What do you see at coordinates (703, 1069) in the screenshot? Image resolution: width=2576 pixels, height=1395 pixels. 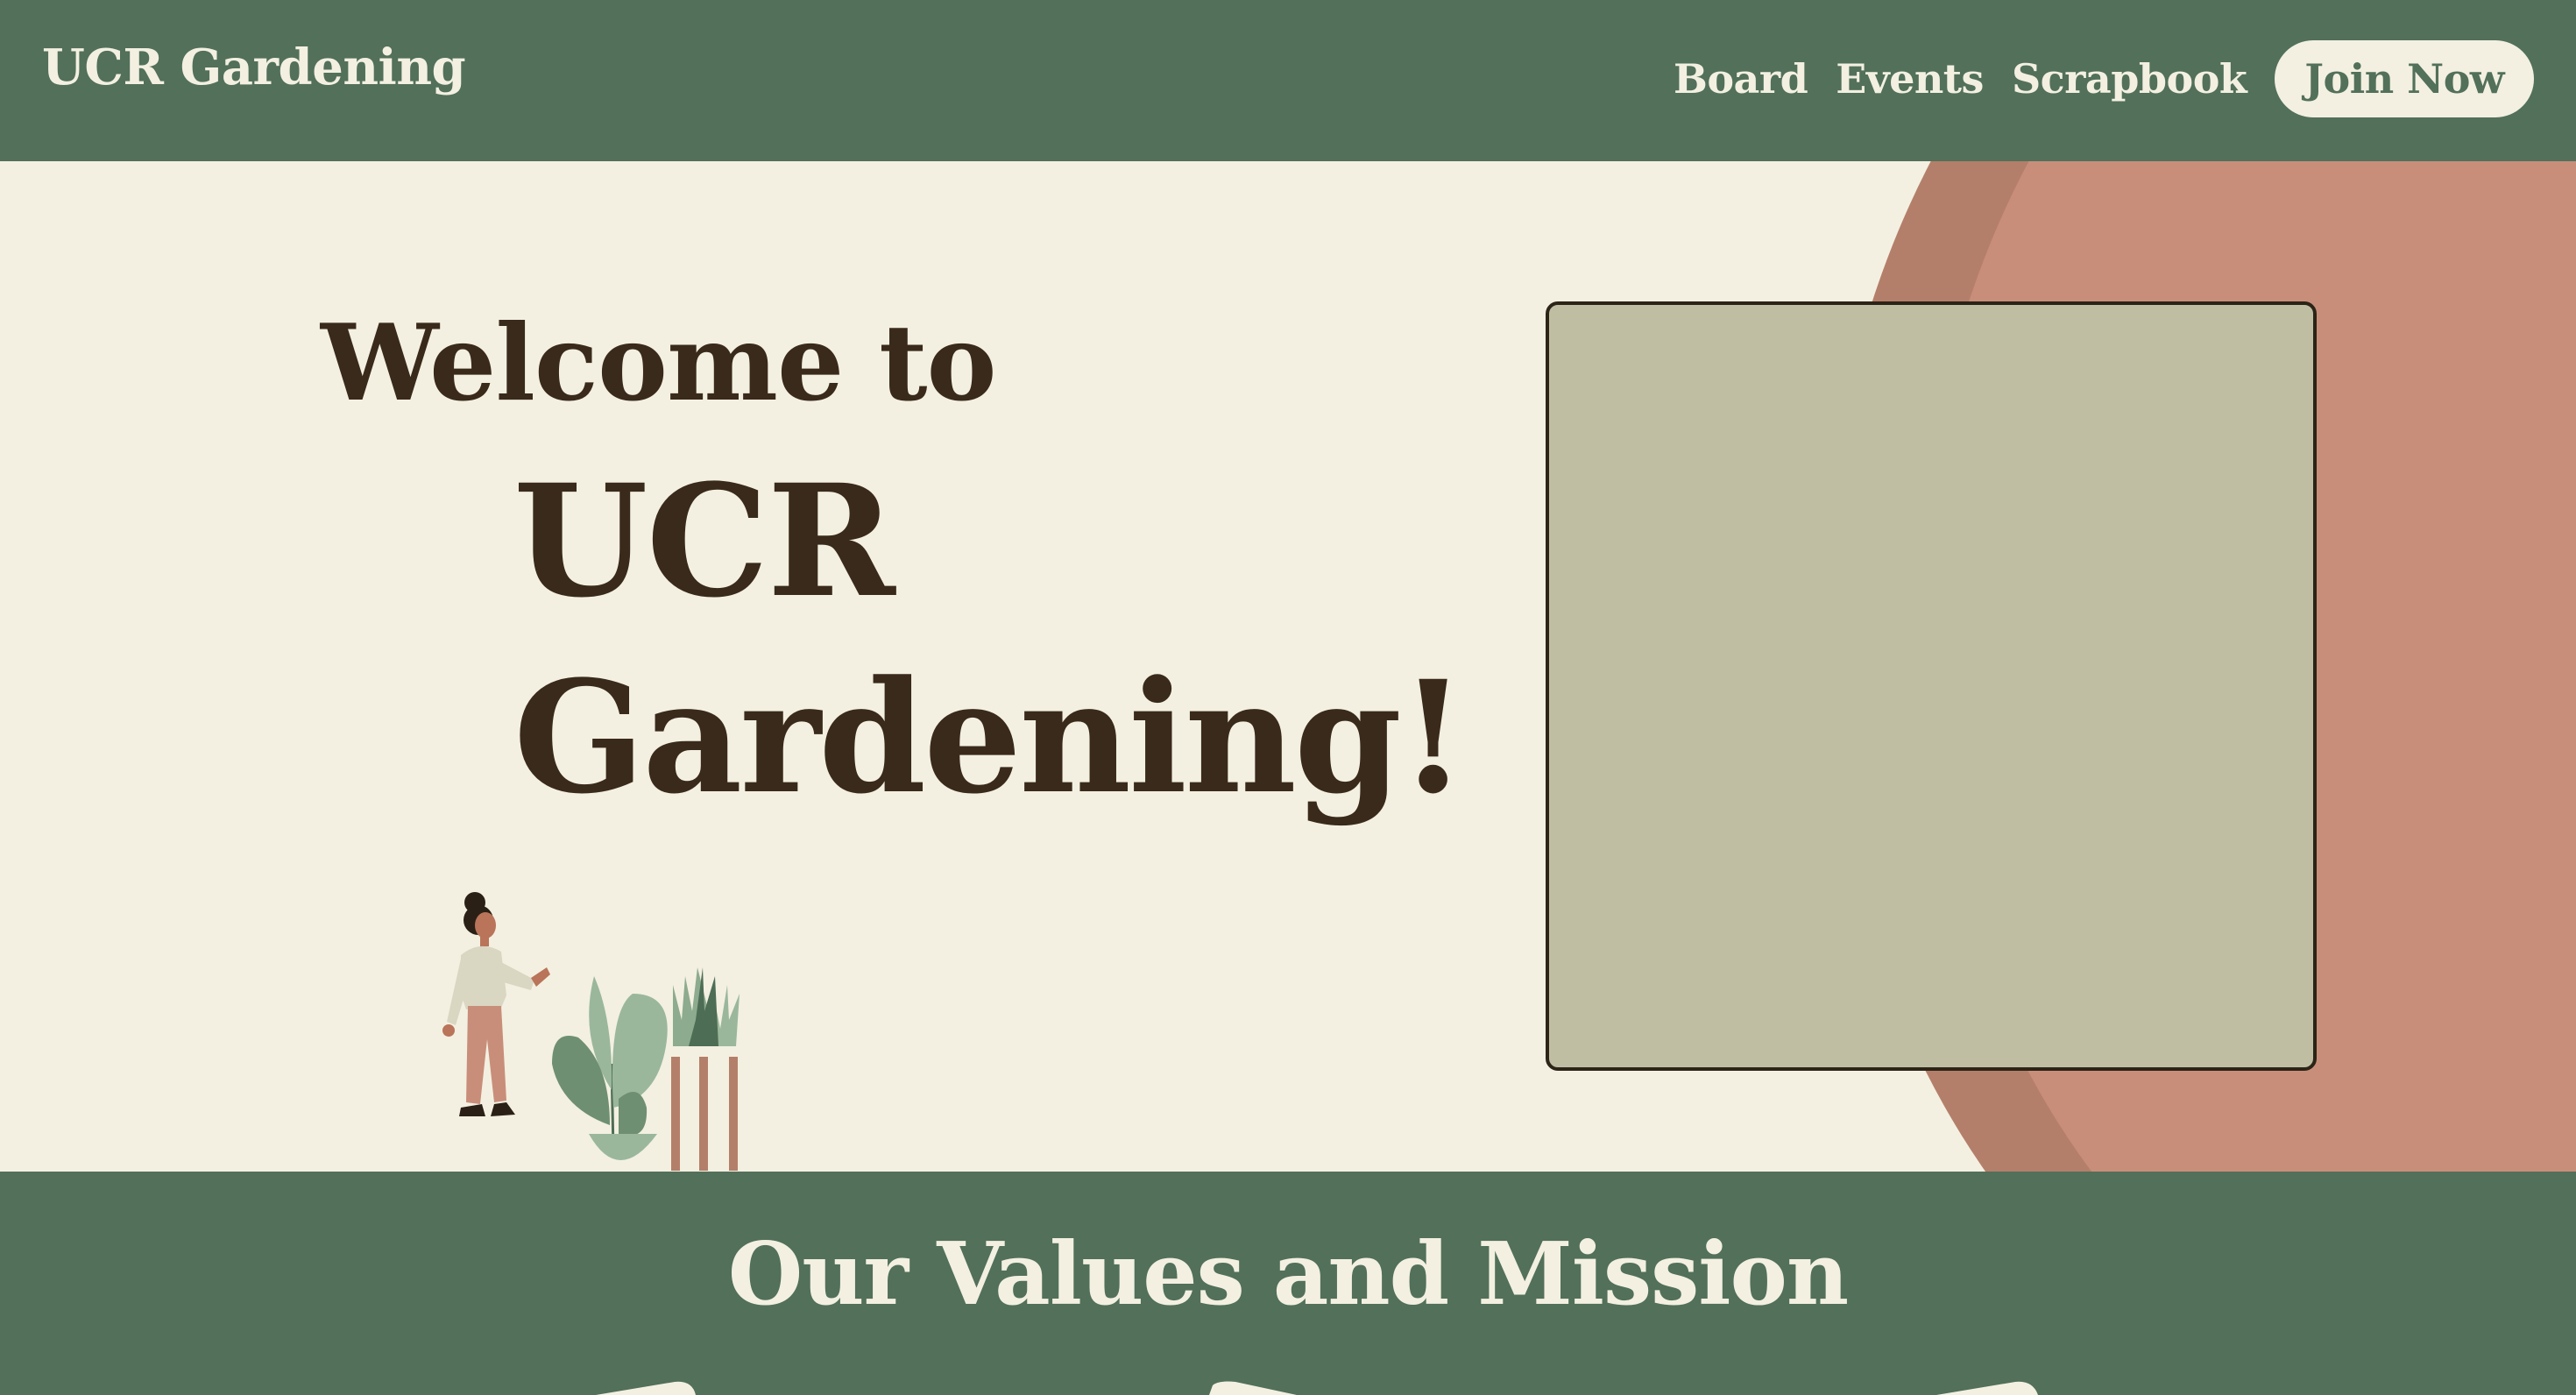 I see `snake-plant-illustration` at bounding box center [703, 1069].